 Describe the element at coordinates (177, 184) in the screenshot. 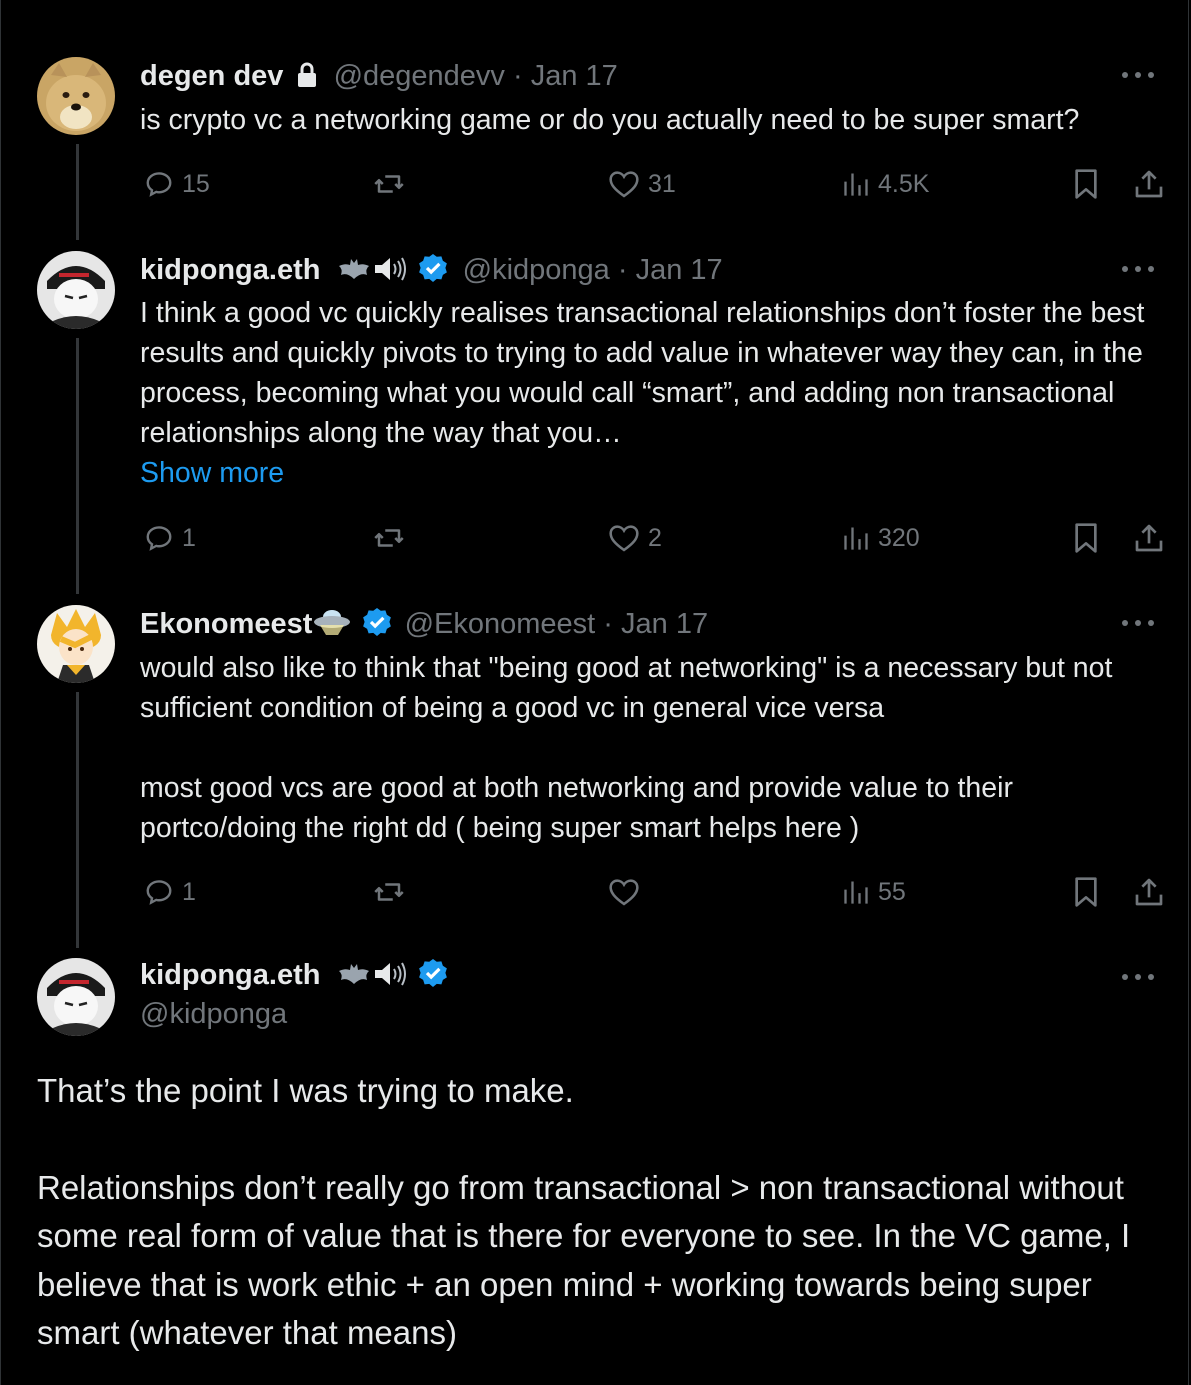

I see `reply-button: 15` at that location.